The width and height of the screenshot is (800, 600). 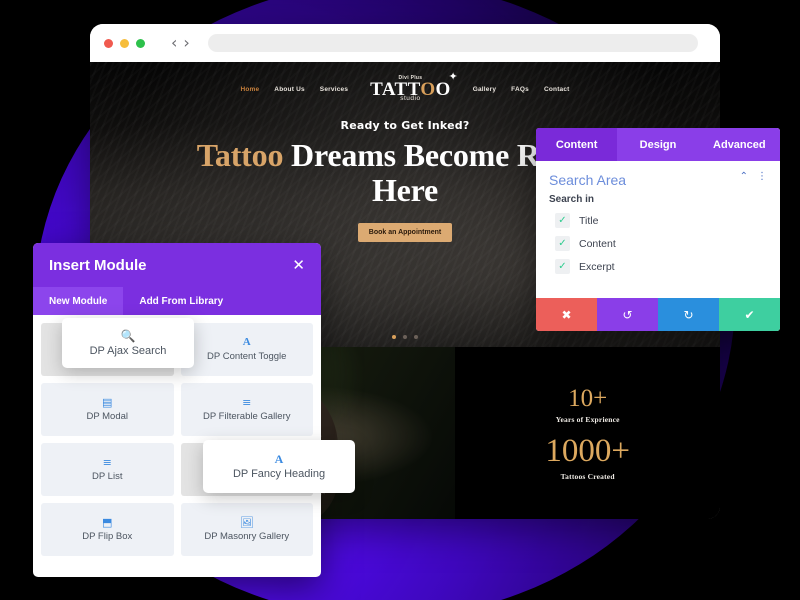 What do you see at coordinates (107, 409) in the screenshot?
I see `module-tile-dp-modal: ▤ DP Modal` at bounding box center [107, 409].